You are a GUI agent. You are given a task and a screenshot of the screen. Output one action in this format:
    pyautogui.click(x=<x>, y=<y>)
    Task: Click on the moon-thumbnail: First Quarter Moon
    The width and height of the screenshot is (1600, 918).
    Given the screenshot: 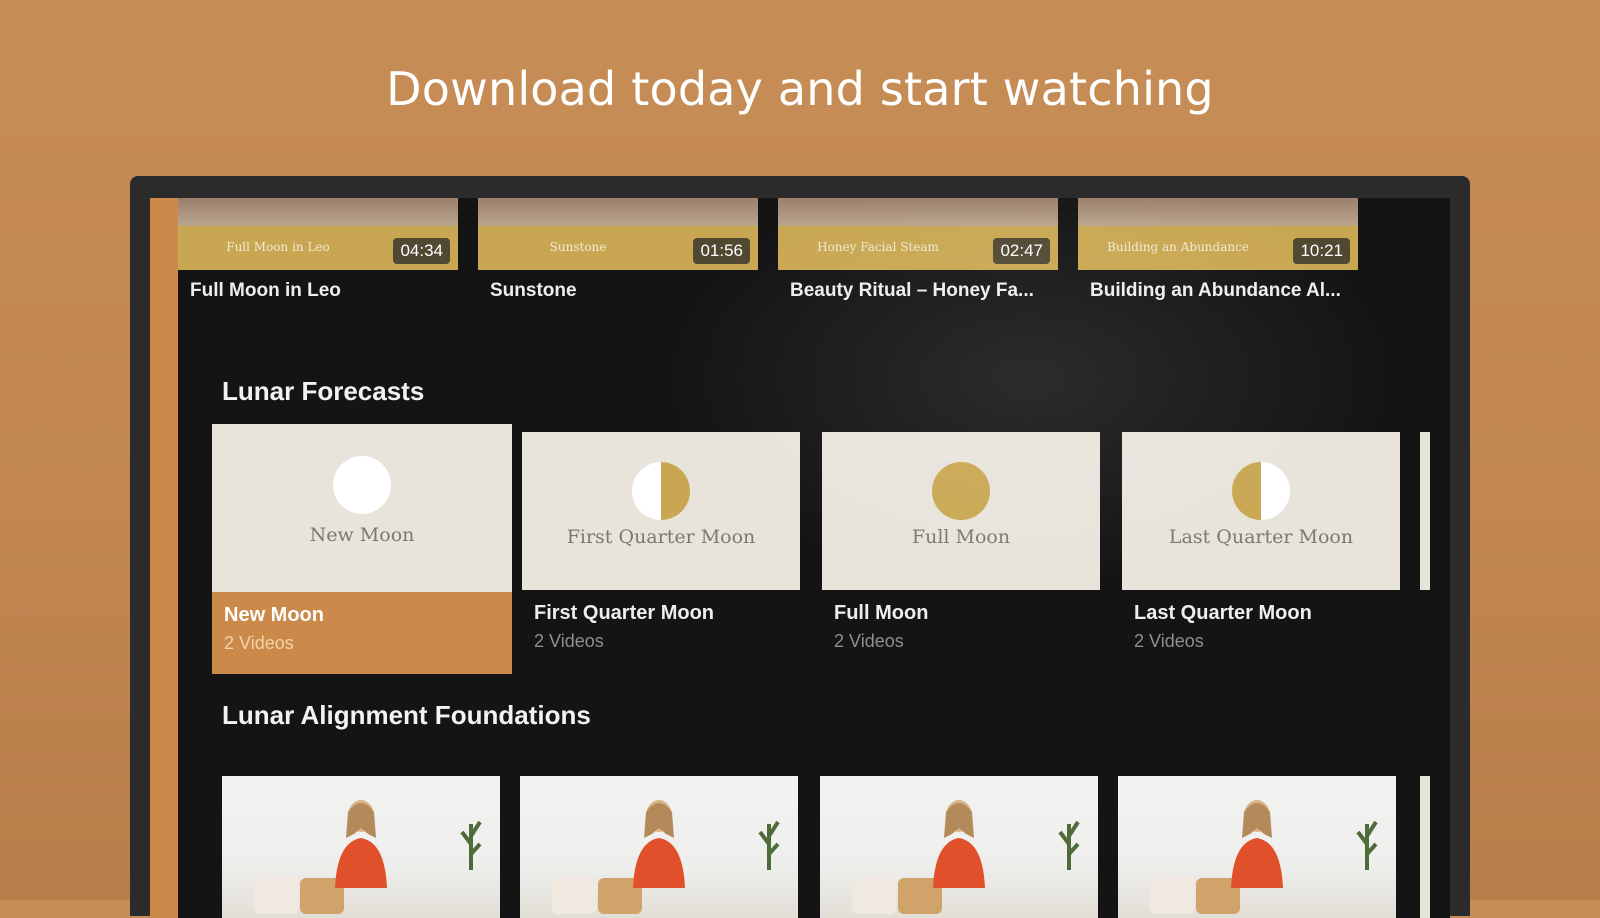 What is the action you would take?
    pyautogui.click(x=661, y=511)
    